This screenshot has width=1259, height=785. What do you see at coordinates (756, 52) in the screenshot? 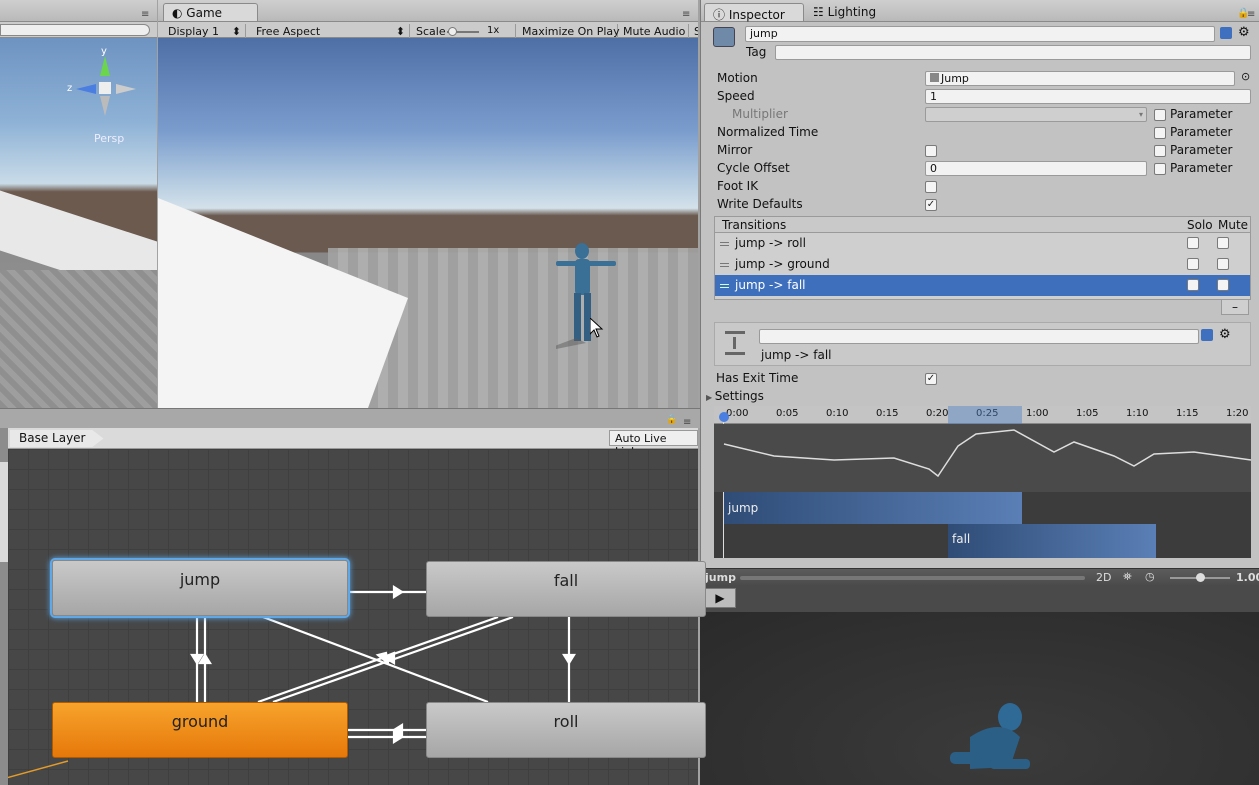
I see `tag-label: Tag` at bounding box center [756, 52].